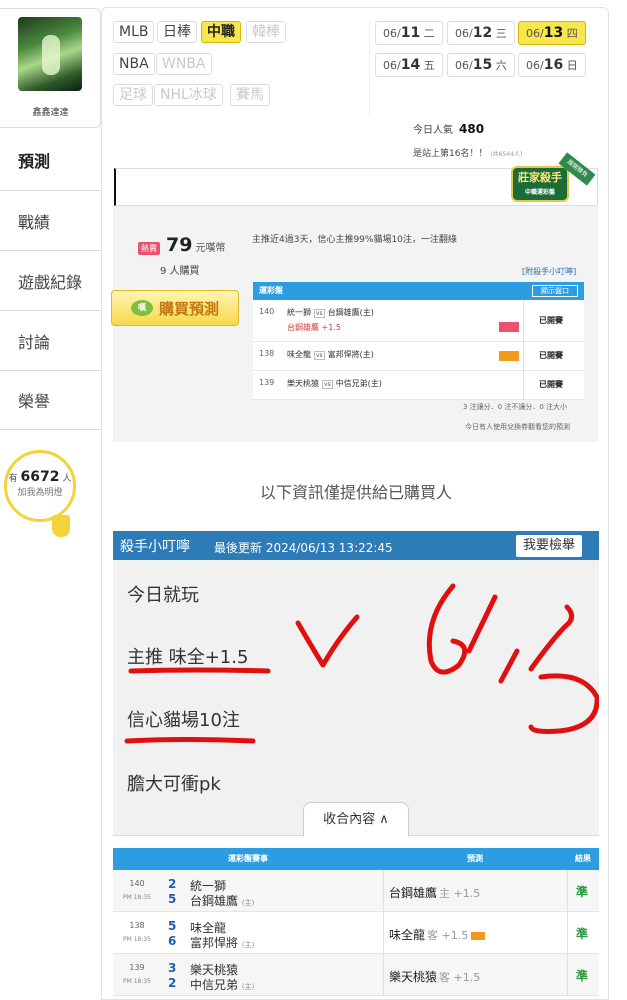  What do you see at coordinates (163, 595) in the screenshot?
I see `note-line: 今日就玩` at bounding box center [163, 595].